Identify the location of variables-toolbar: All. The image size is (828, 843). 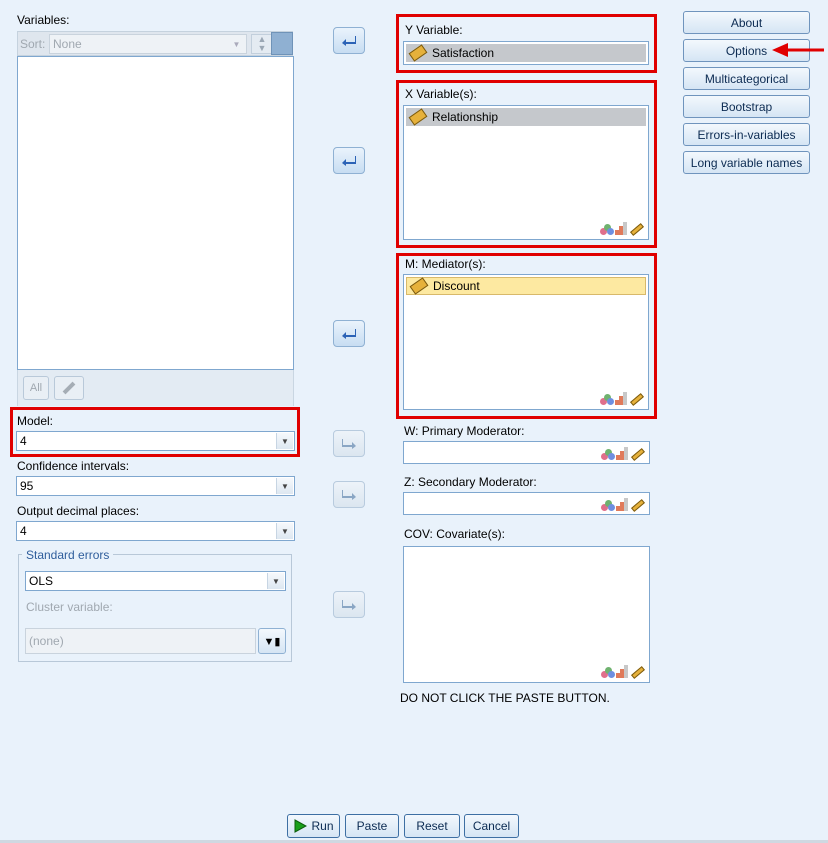
(155, 388).